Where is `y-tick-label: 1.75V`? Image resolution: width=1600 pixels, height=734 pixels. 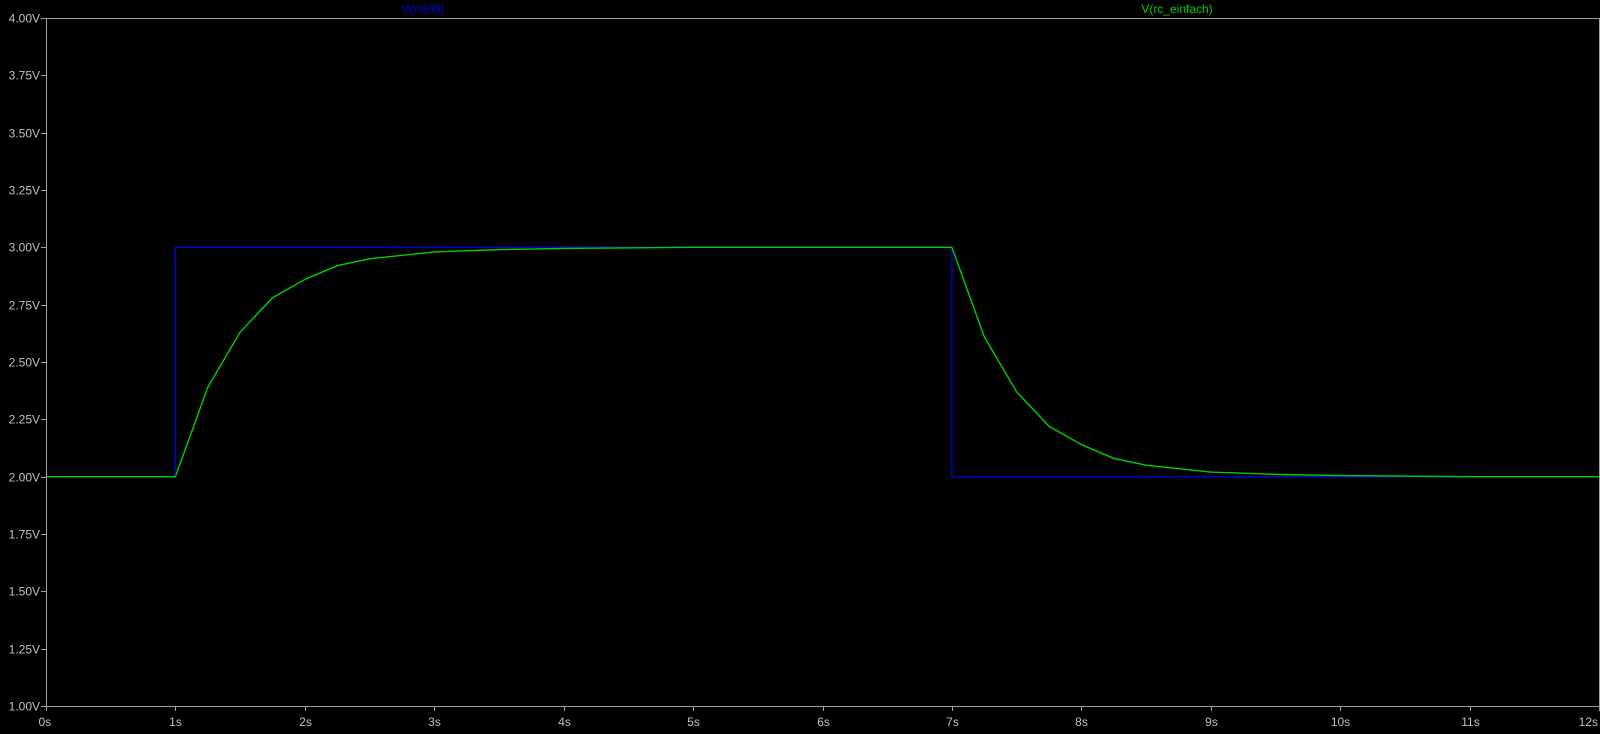 y-tick-label: 1.75V is located at coordinates (24, 535).